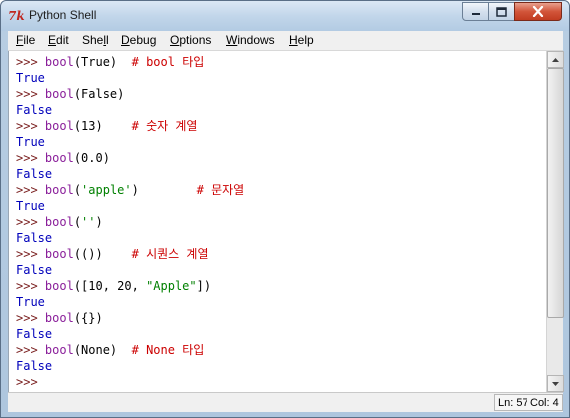  I want to click on shell-input-line: >>> bool(''), so click(59, 222).